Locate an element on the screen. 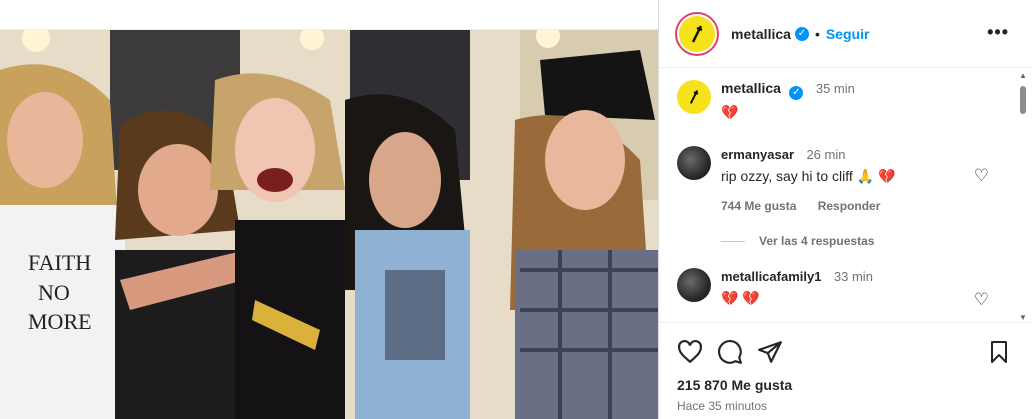 This screenshot has width=1032, height=419. comment-text: 💔 💔 is located at coordinates (740, 298).